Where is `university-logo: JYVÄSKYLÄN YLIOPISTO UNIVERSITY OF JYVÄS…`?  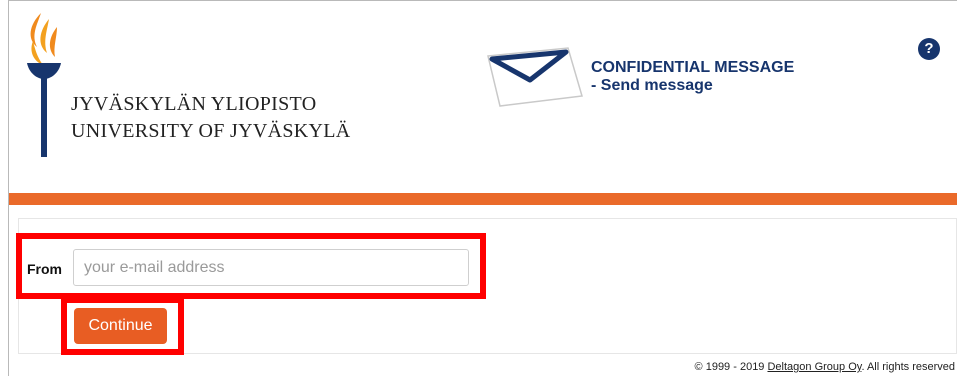
university-logo: JYVÄSKYLÄN YLIOPISTO UNIVERSITY OF JYVÄS… is located at coordinates (189, 86).